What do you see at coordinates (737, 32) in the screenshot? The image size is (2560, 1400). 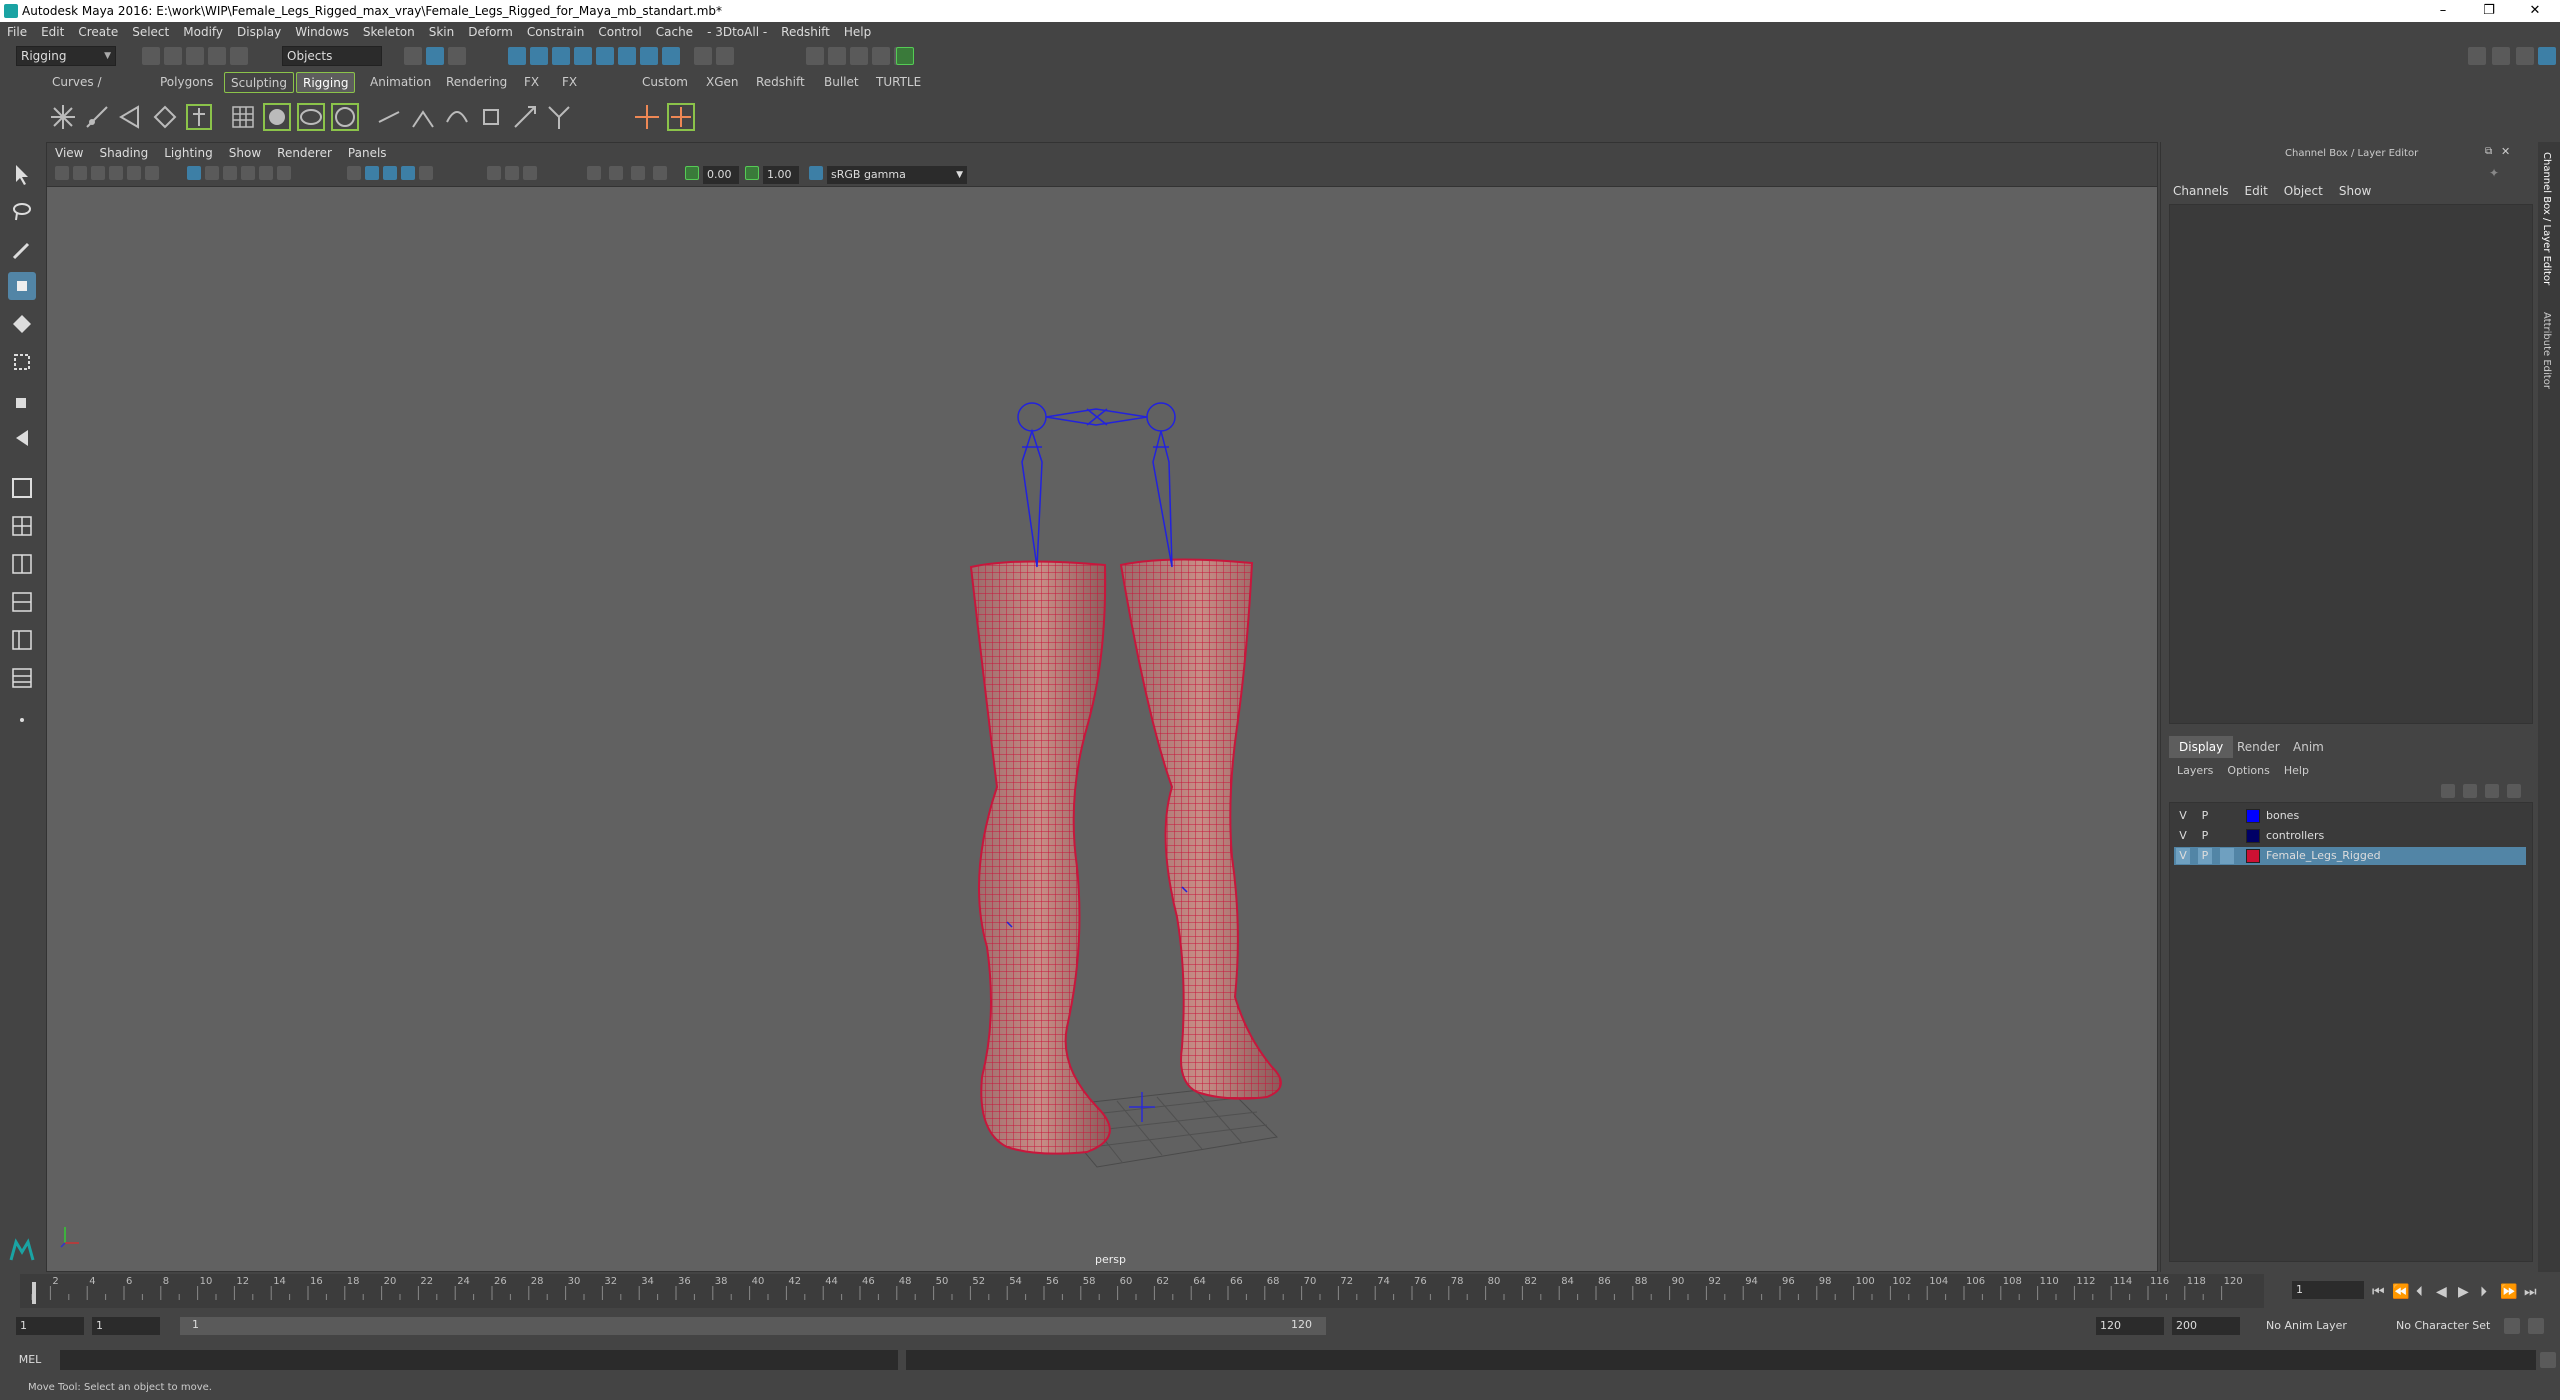 I see `menu-3dtoall: - 3DtoAll -` at bounding box center [737, 32].